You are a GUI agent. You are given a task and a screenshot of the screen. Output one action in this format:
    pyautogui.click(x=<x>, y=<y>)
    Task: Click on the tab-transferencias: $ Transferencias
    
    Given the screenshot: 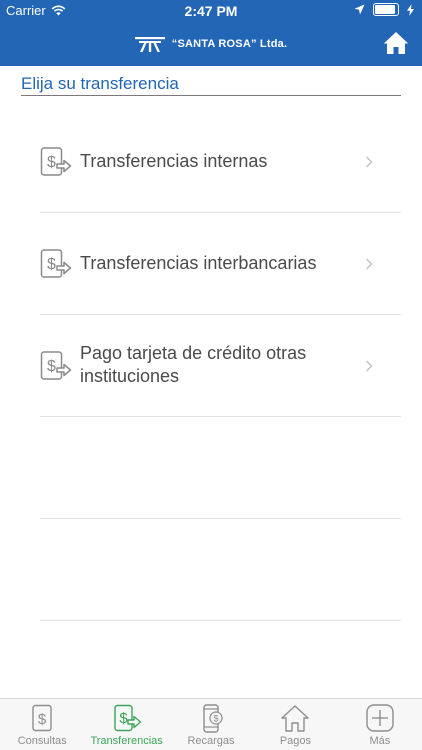 What is the action you would take?
    pyautogui.click(x=126, y=724)
    